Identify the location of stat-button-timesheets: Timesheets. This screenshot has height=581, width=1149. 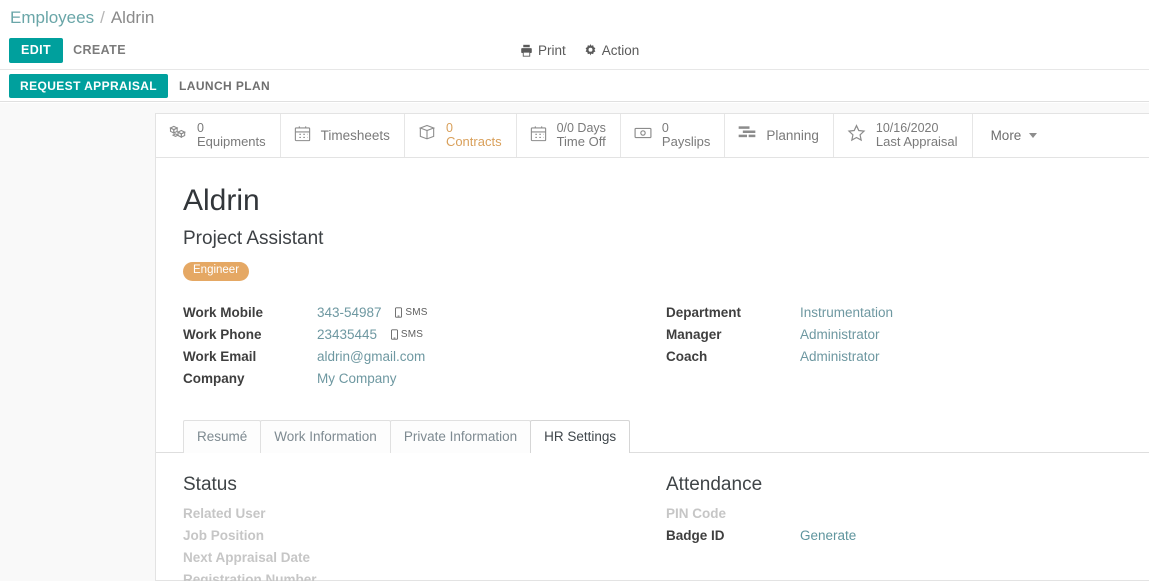
(343, 135).